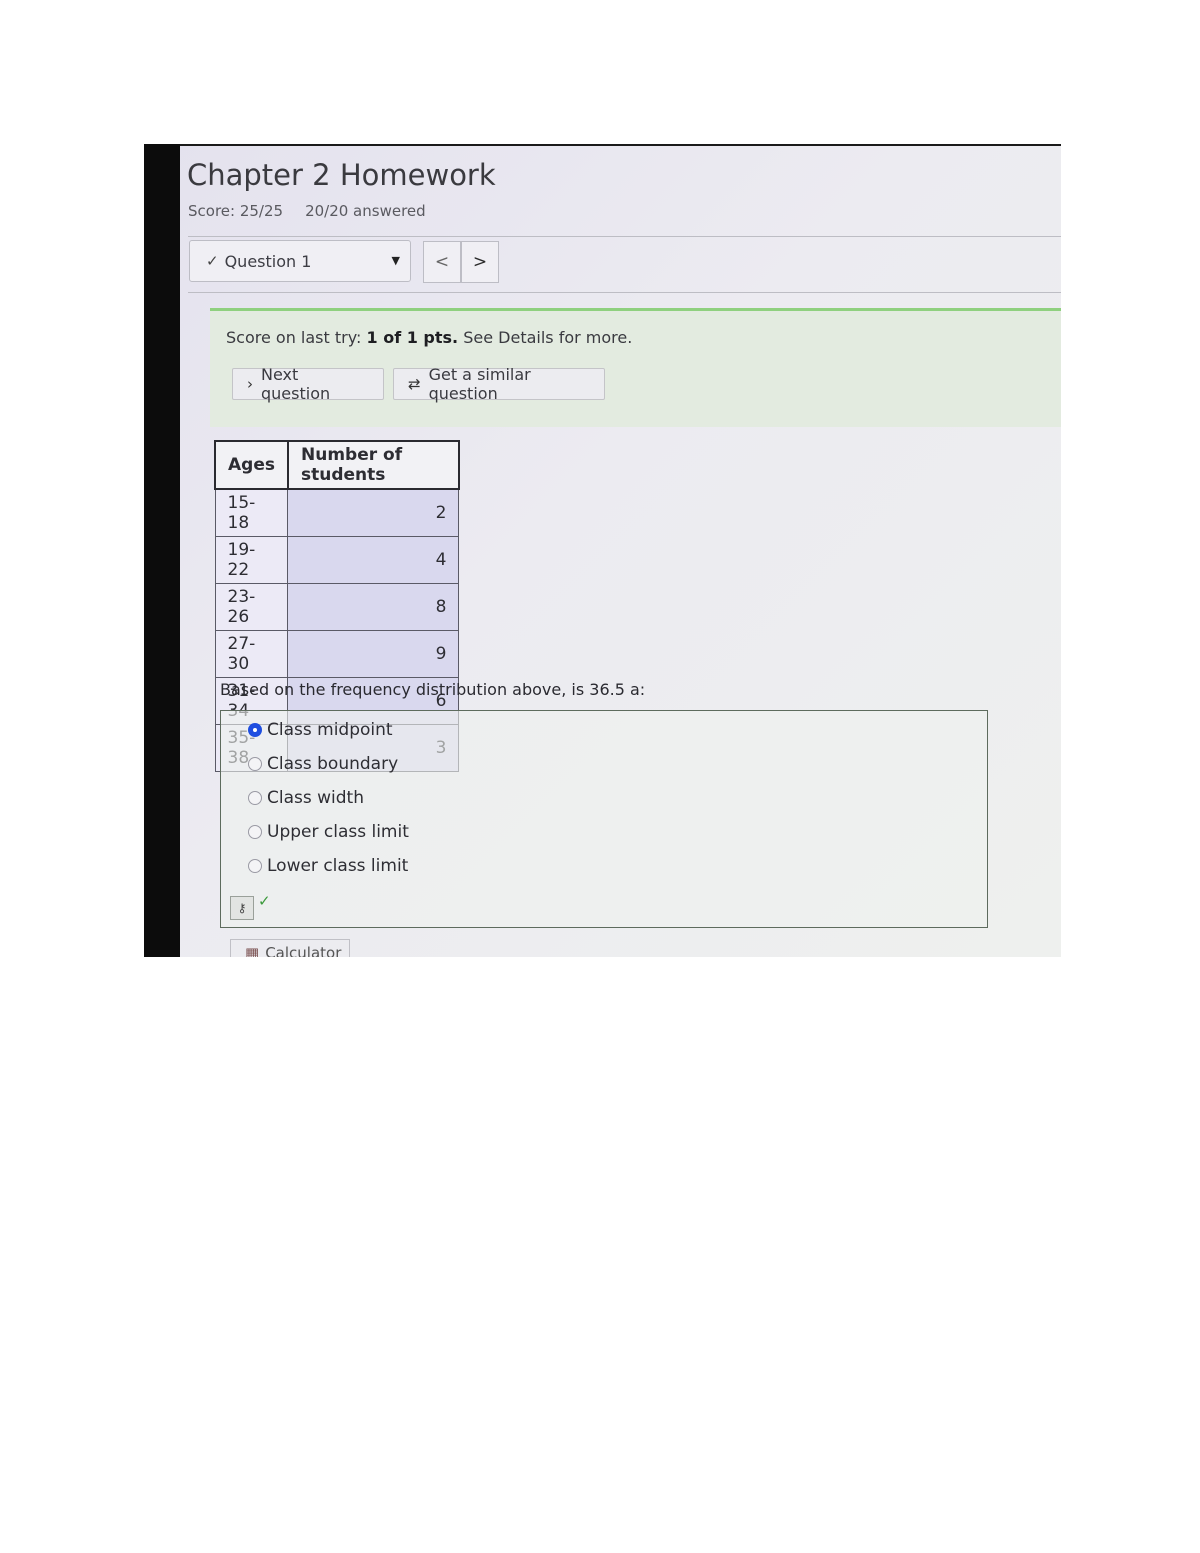  Describe the element at coordinates (250, 384) in the screenshot. I see `chevron-right-icon: ›` at that location.